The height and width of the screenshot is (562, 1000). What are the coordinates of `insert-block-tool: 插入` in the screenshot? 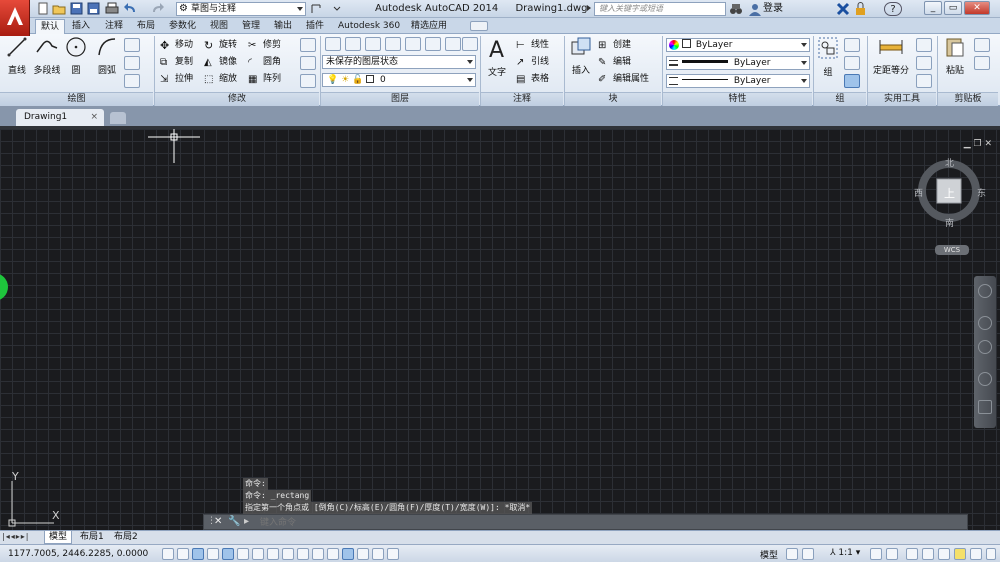 It's located at (581, 56).